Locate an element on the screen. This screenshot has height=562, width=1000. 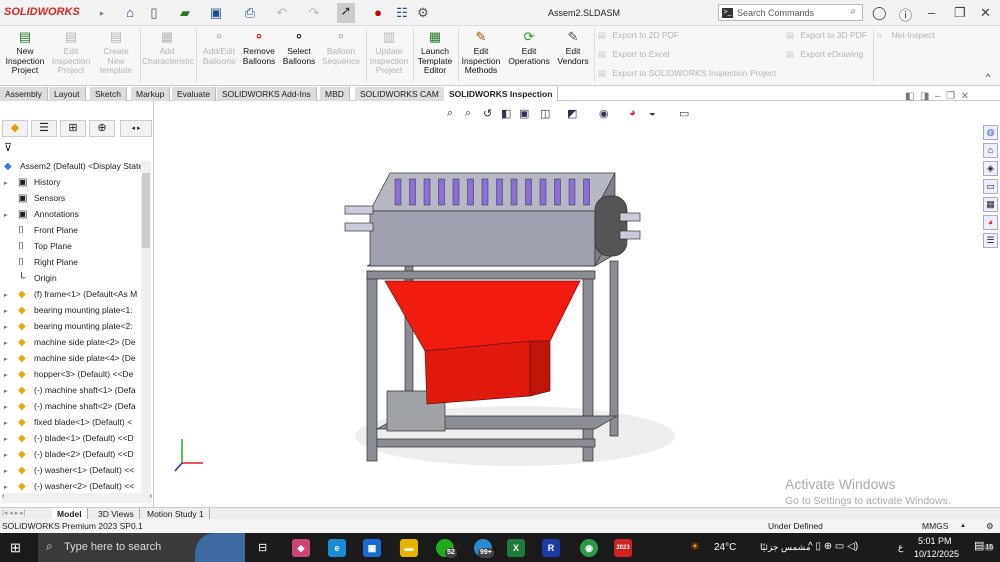
tree-item: ▸ ◆ (-) blade<1> (Default) <<D is located at coordinates (73, 438).